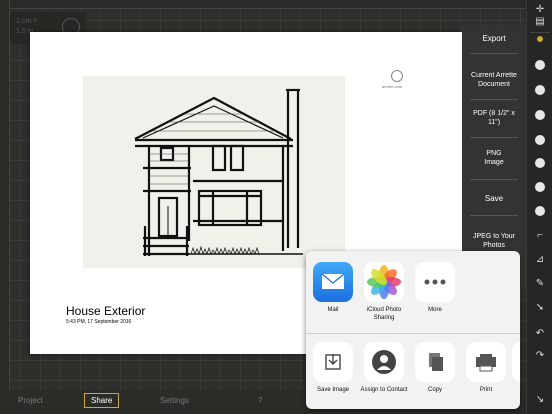 This screenshot has width=552, height=414. What do you see at coordinates (102, 400) in the screenshot?
I see `tab-share: Share` at bounding box center [102, 400].